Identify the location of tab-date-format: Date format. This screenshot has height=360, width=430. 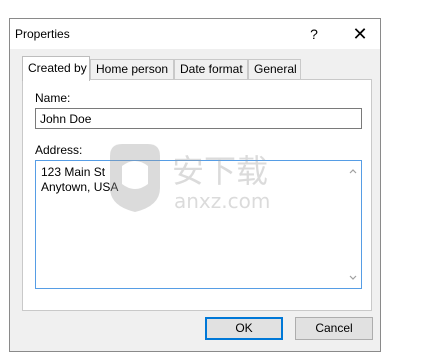
(211, 69).